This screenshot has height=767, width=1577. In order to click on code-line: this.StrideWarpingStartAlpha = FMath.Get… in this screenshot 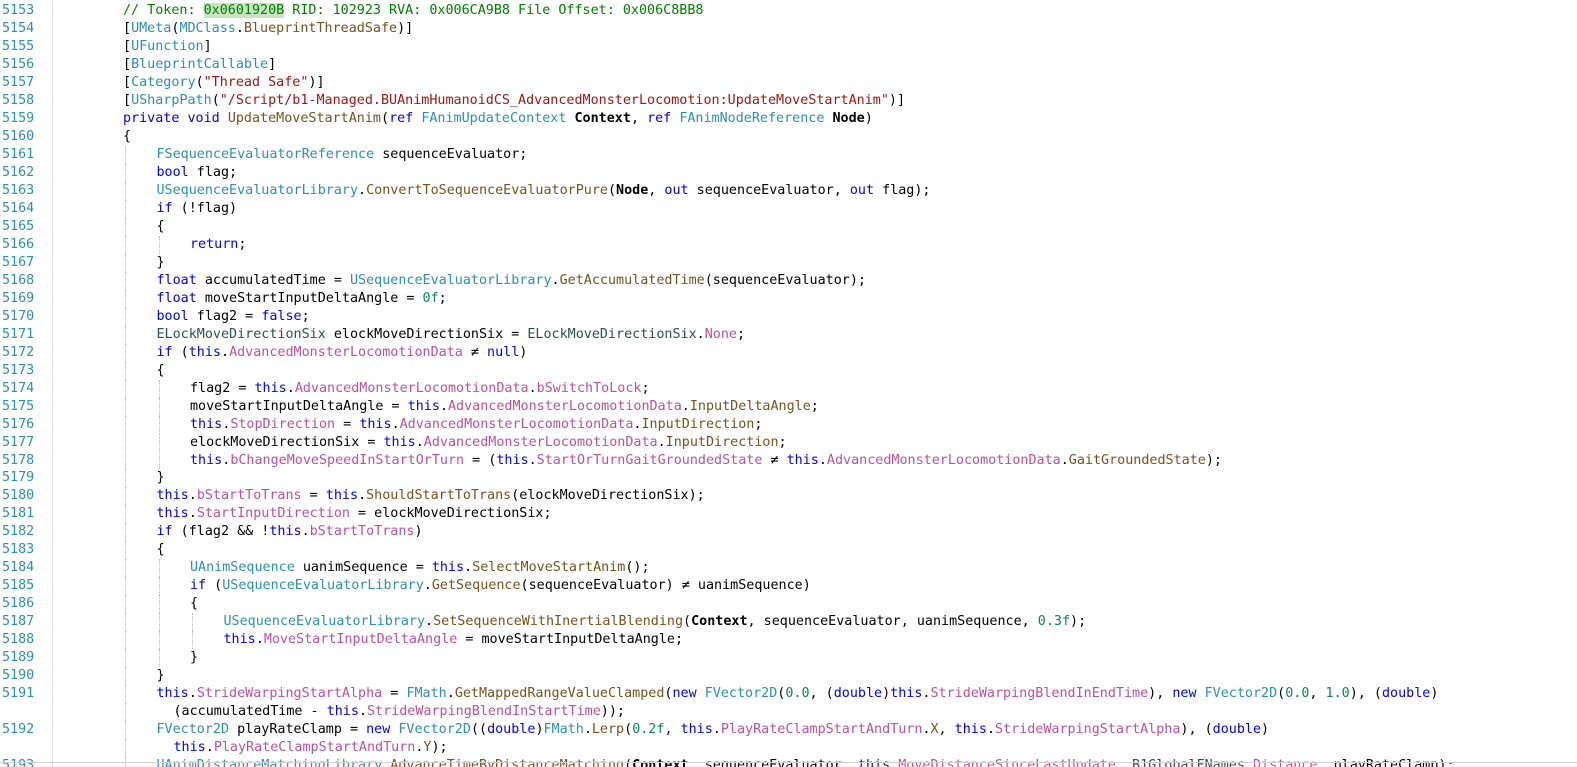, I will do `click(798, 693)`.